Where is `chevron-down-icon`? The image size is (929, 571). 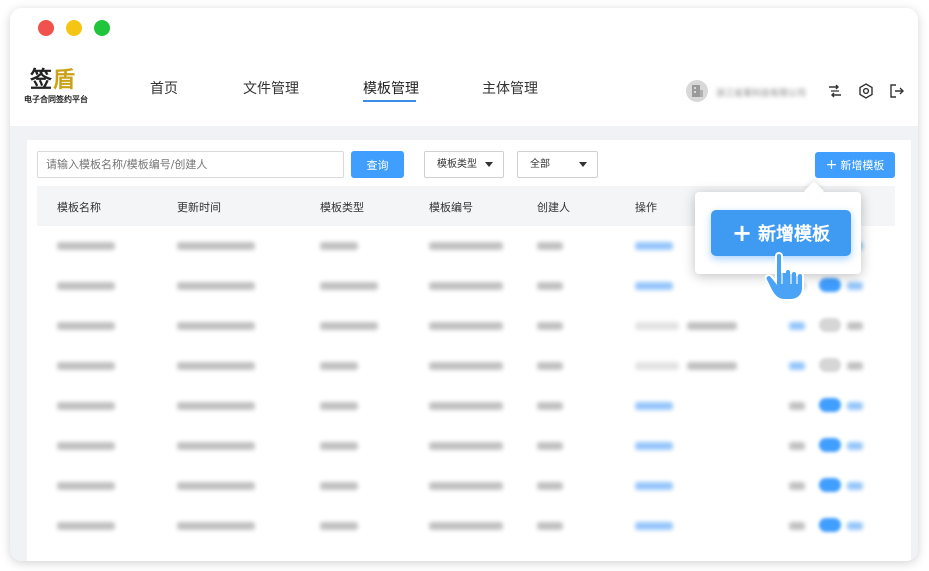 chevron-down-icon is located at coordinates (583, 164).